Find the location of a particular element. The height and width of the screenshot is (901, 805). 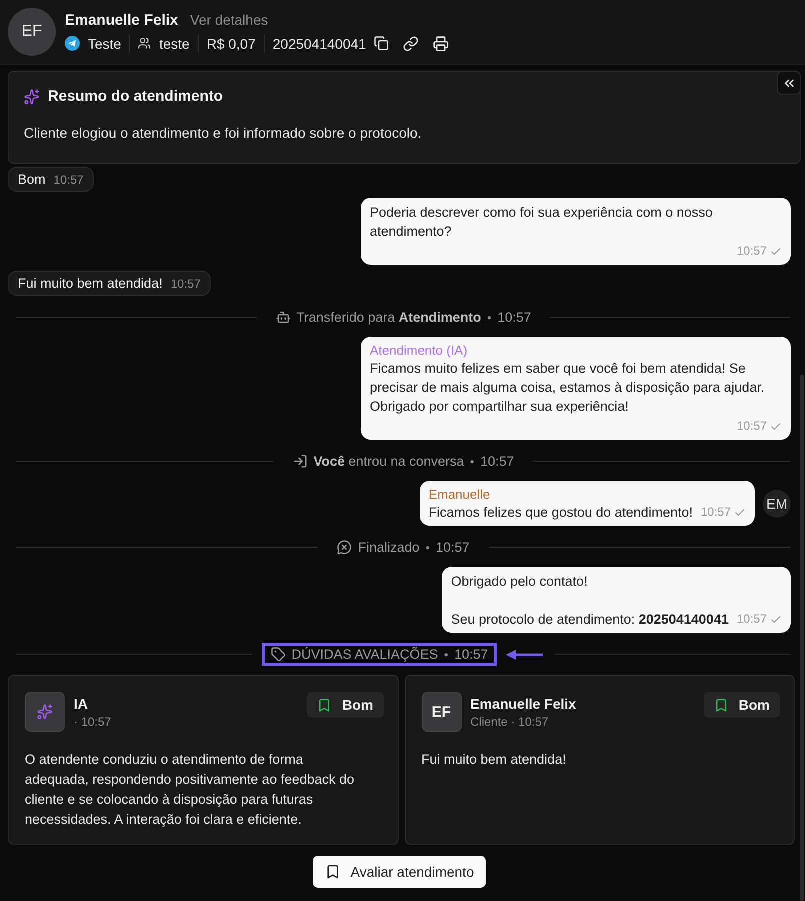

channel-name: Teste is located at coordinates (105, 44).